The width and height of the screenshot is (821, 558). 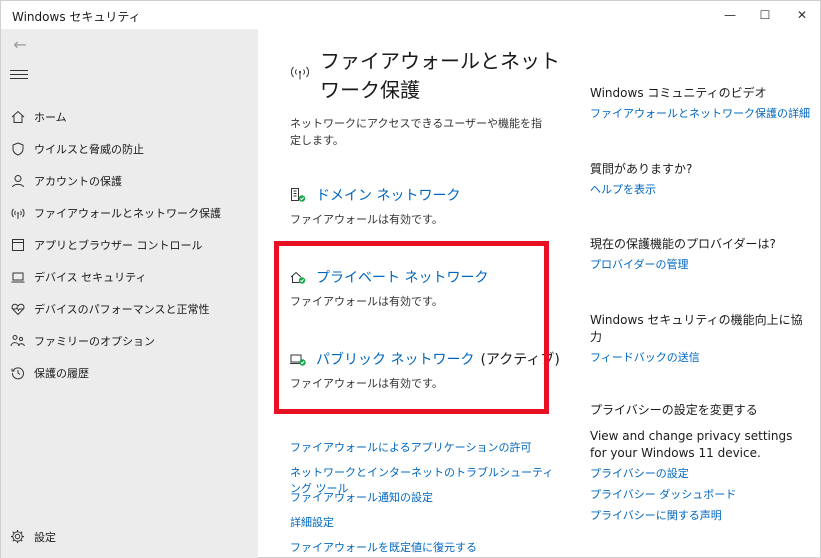 What do you see at coordinates (18, 373) in the screenshot?
I see `history-icon` at bounding box center [18, 373].